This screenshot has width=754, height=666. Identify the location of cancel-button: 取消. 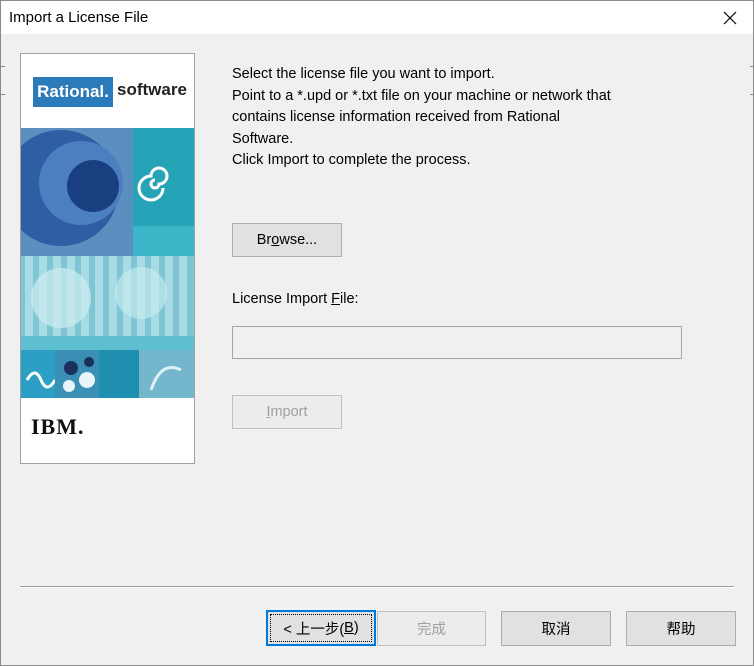
(556, 628).